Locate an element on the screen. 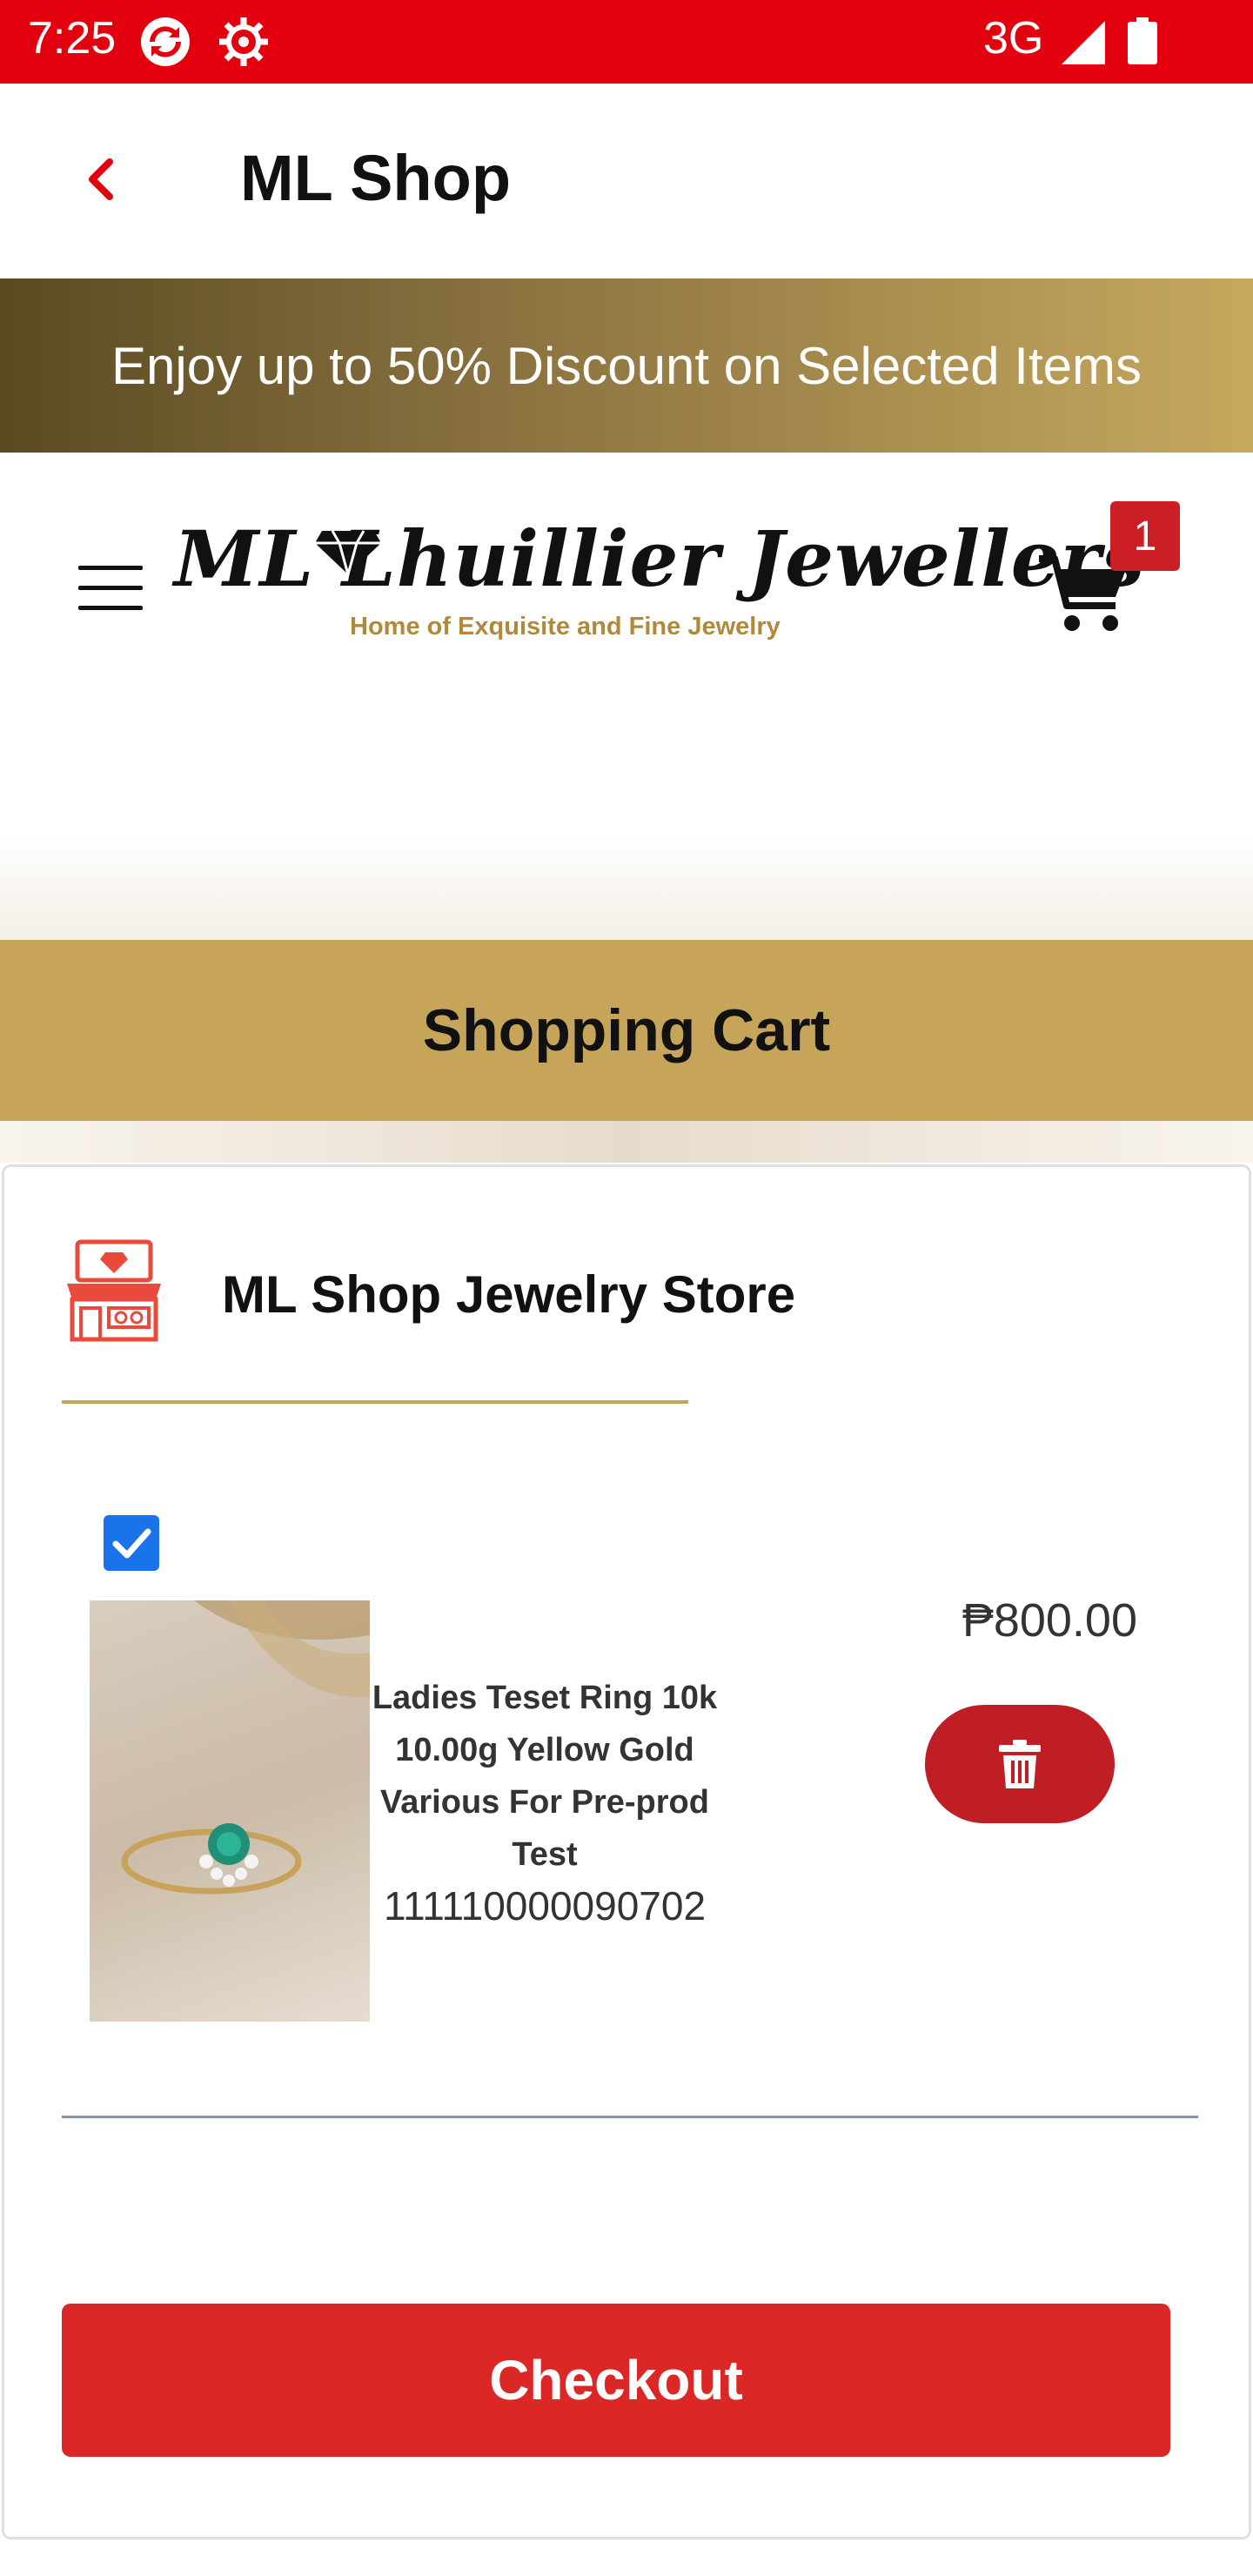  shopping-cart-title: Shopping Cart is located at coordinates (626, 1030).